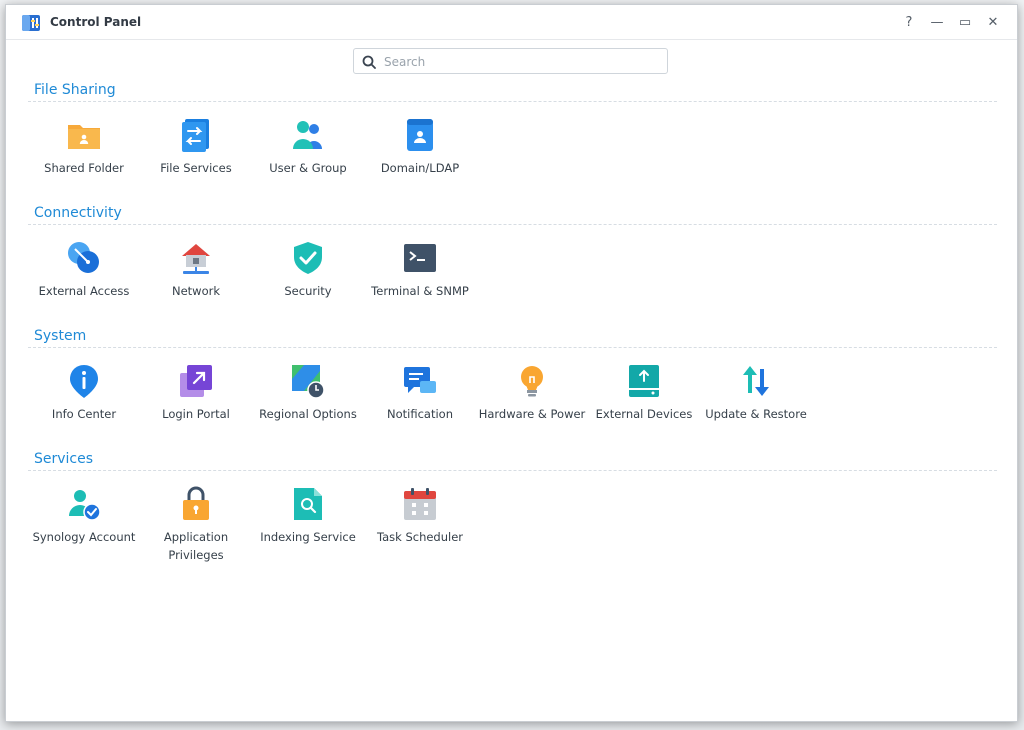 This screenshot has height=730, width=1024. Describe the element at coordinates (420, 275) in the screenshot. I see `terminal-snmp-item: Terminal & SNMP` at that location.